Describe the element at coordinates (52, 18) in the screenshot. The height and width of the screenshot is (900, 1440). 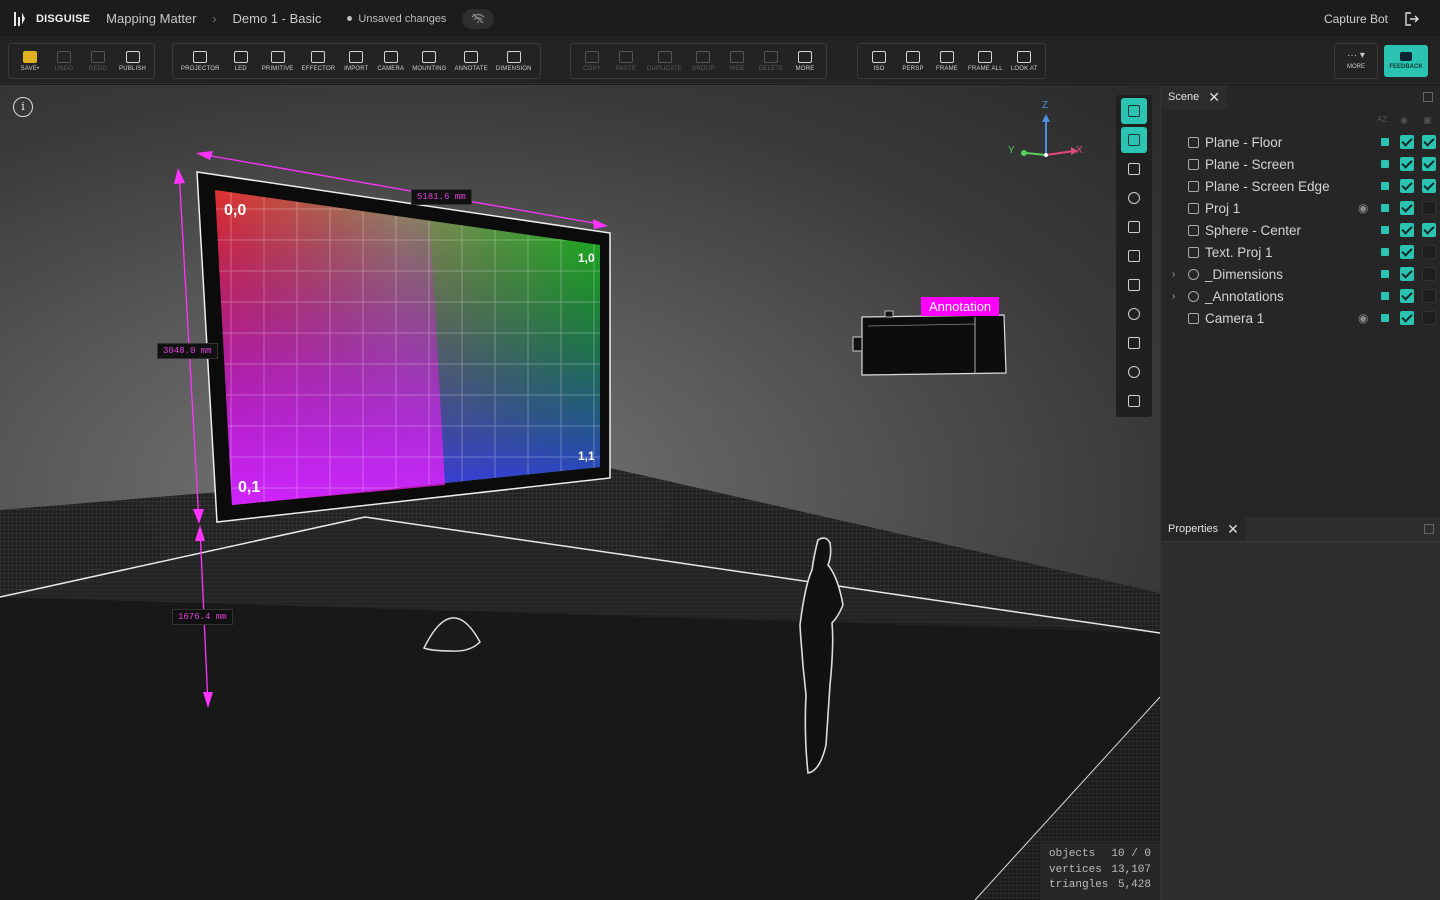
I see `brand: DISGUISE` at that location.